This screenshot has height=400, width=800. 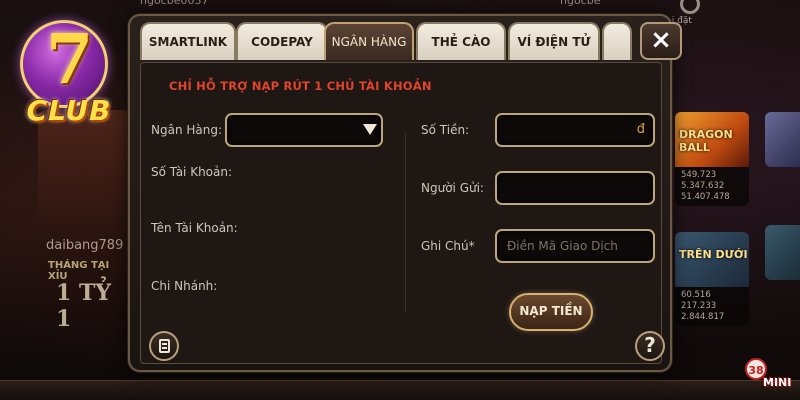 What do you see at coordinates (713, 254) in the screenshot?
I see `game-card-title: TRÊN DƯỚI` at bounding box center [713, 254].